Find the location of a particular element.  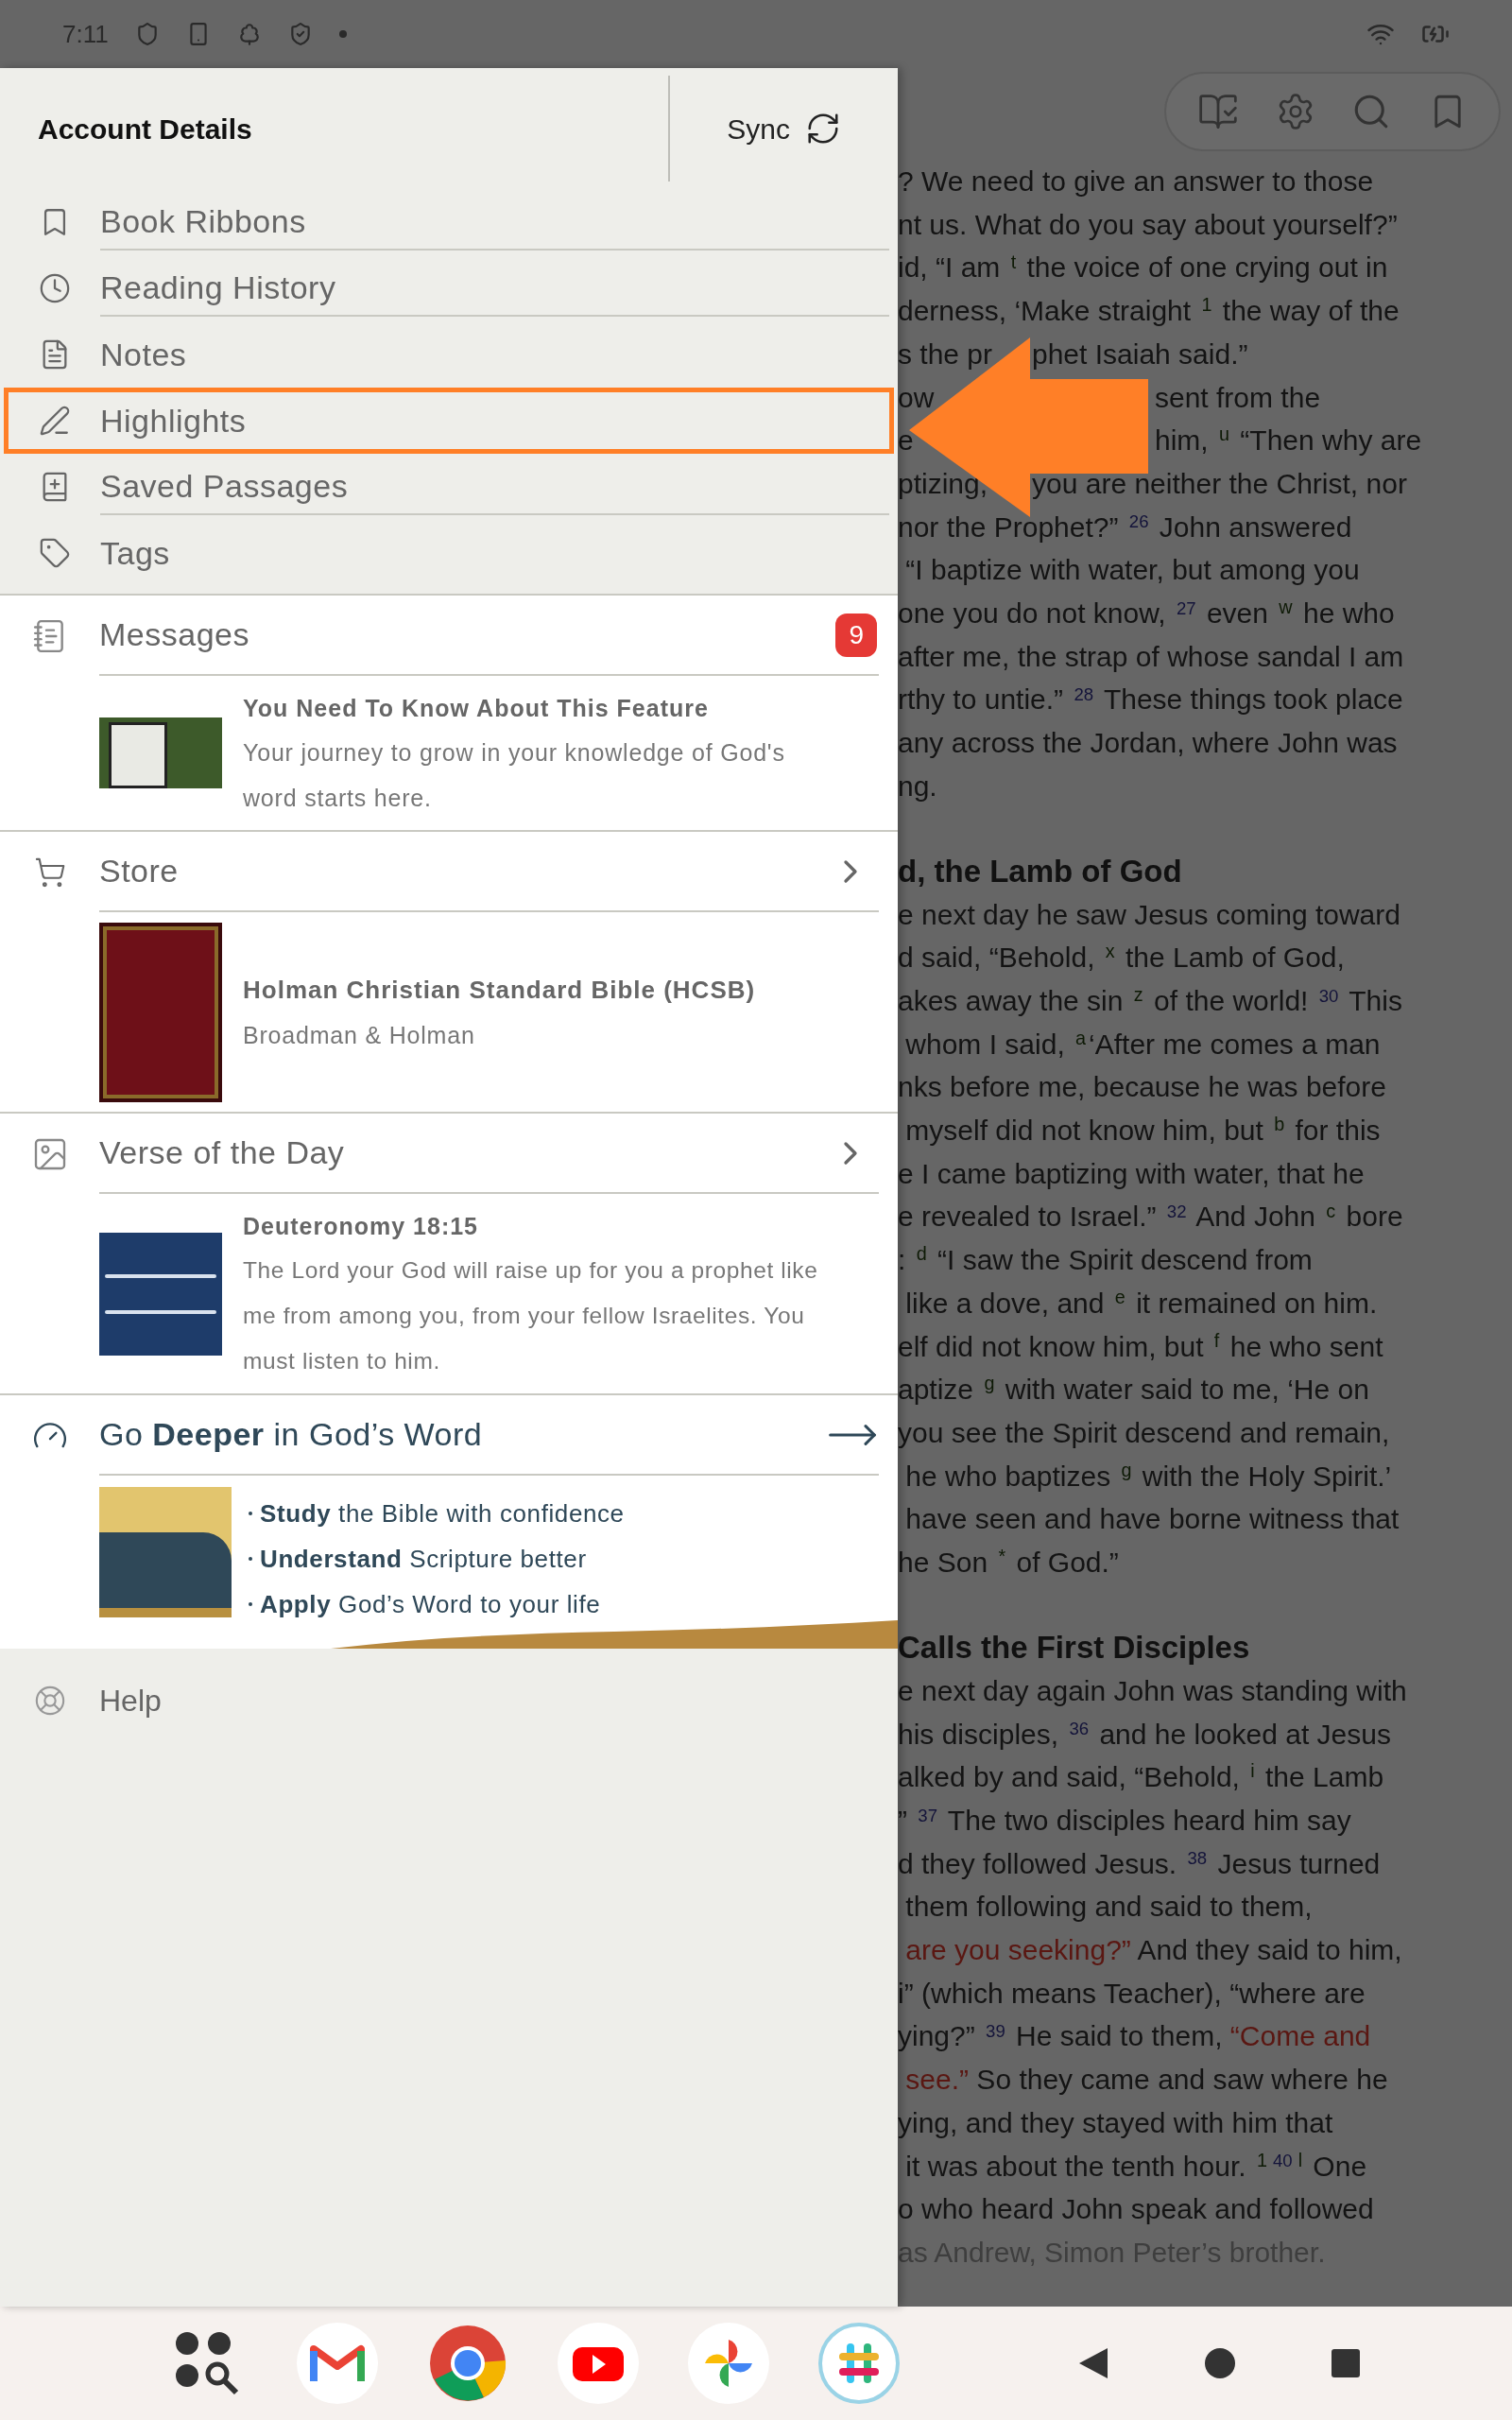

scripture-line: nor the Prophet?” $^{26}$ John answered is located at coordinates (1125, 527).